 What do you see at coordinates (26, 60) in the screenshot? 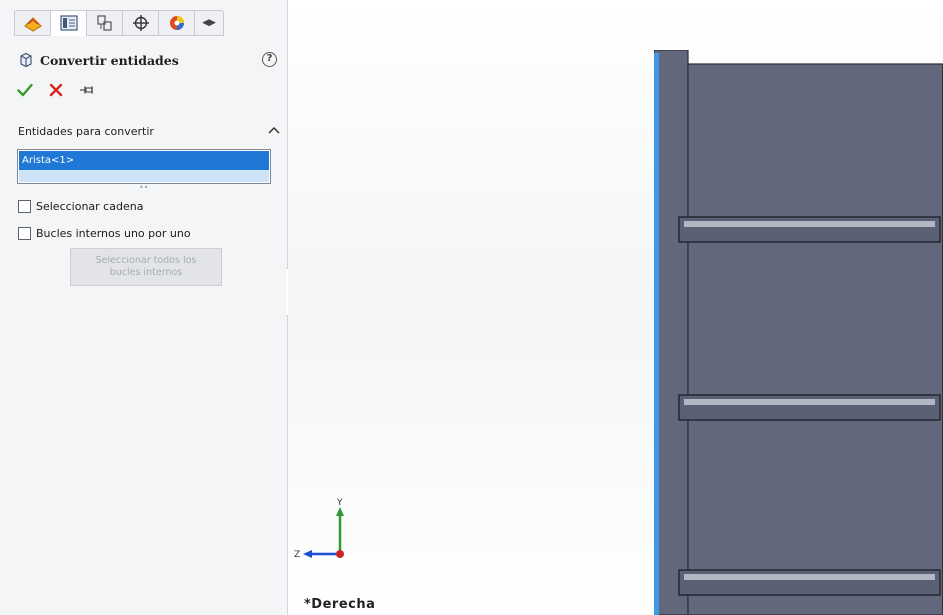
I see `convert-entities-icon` at bounding box center [26, 60].